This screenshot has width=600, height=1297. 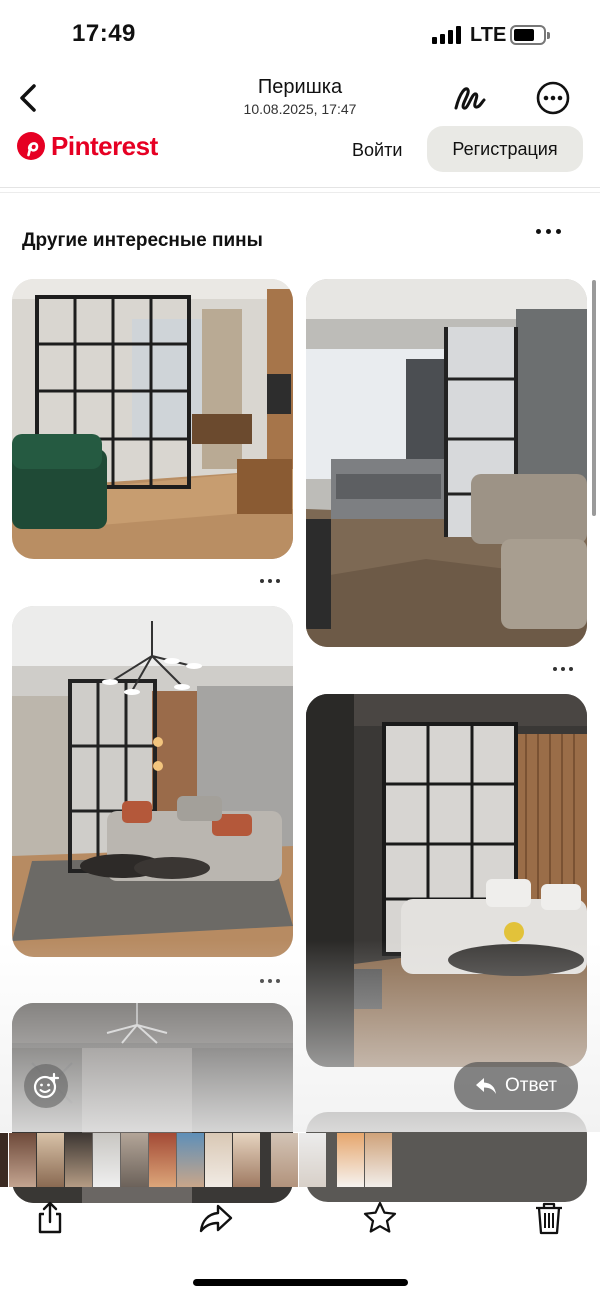 I want to click on reply-label: Ответ, so click(x=531, y=1085).